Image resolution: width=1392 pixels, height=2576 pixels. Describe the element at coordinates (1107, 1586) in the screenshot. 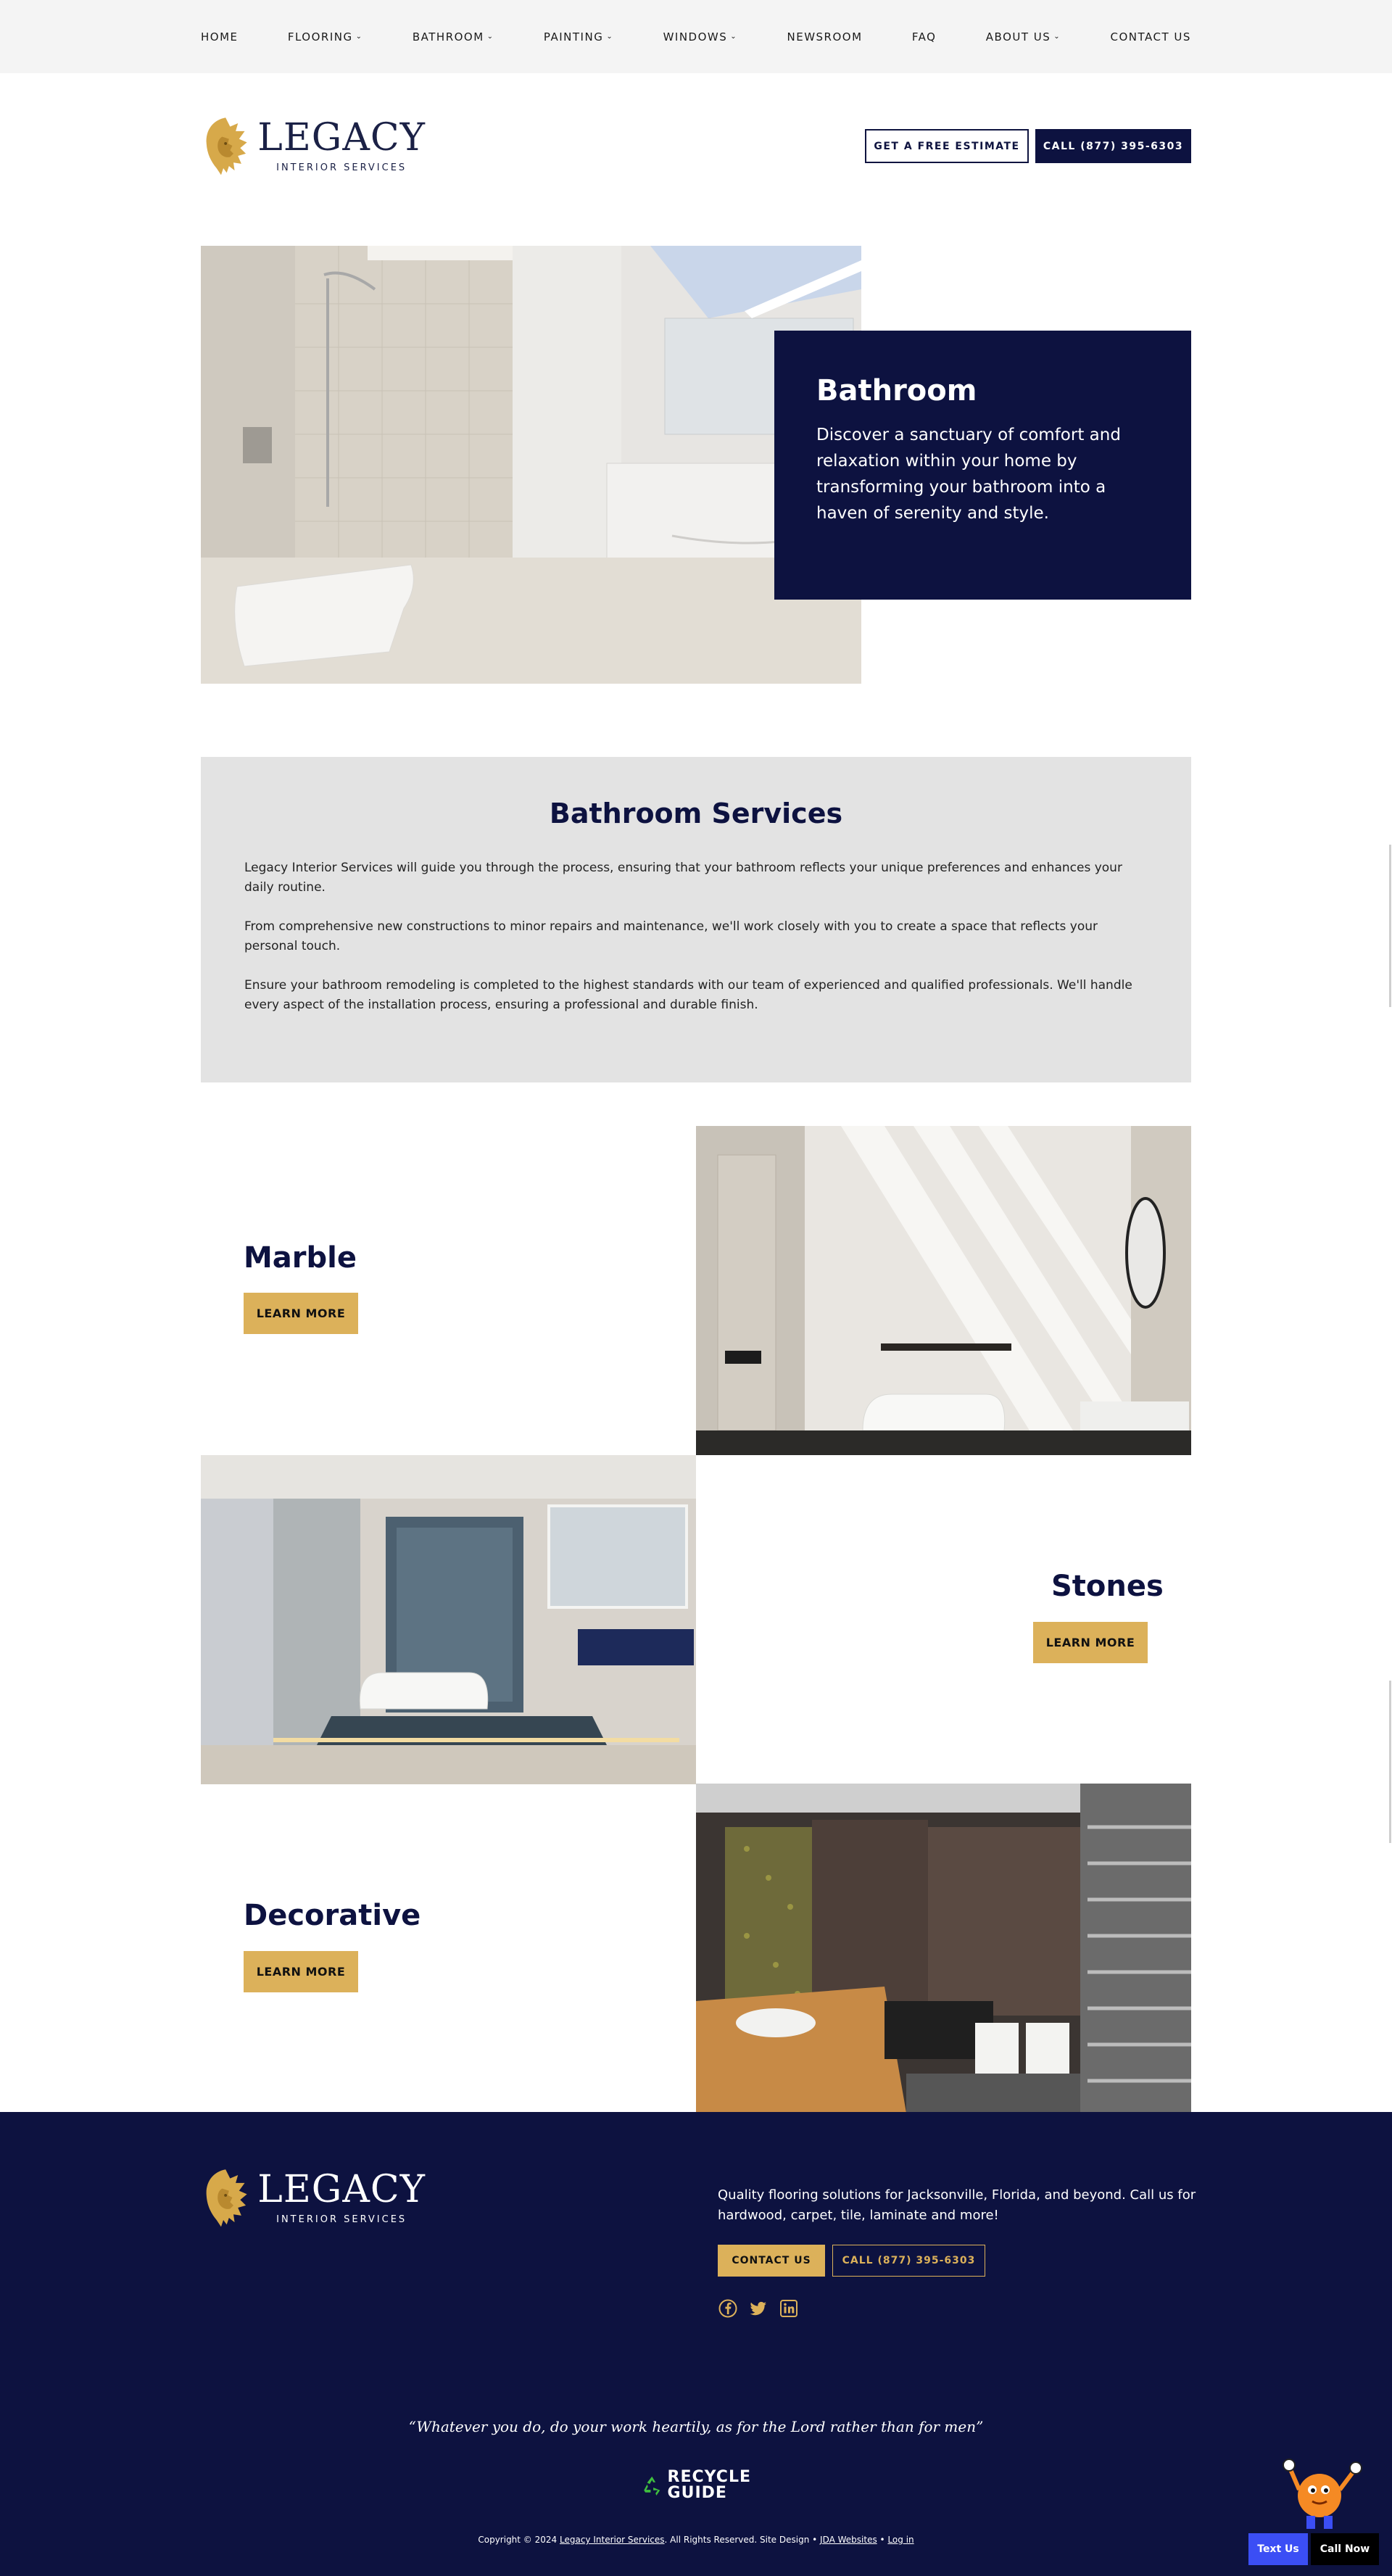

I see `stones-title: Stones` at that location.